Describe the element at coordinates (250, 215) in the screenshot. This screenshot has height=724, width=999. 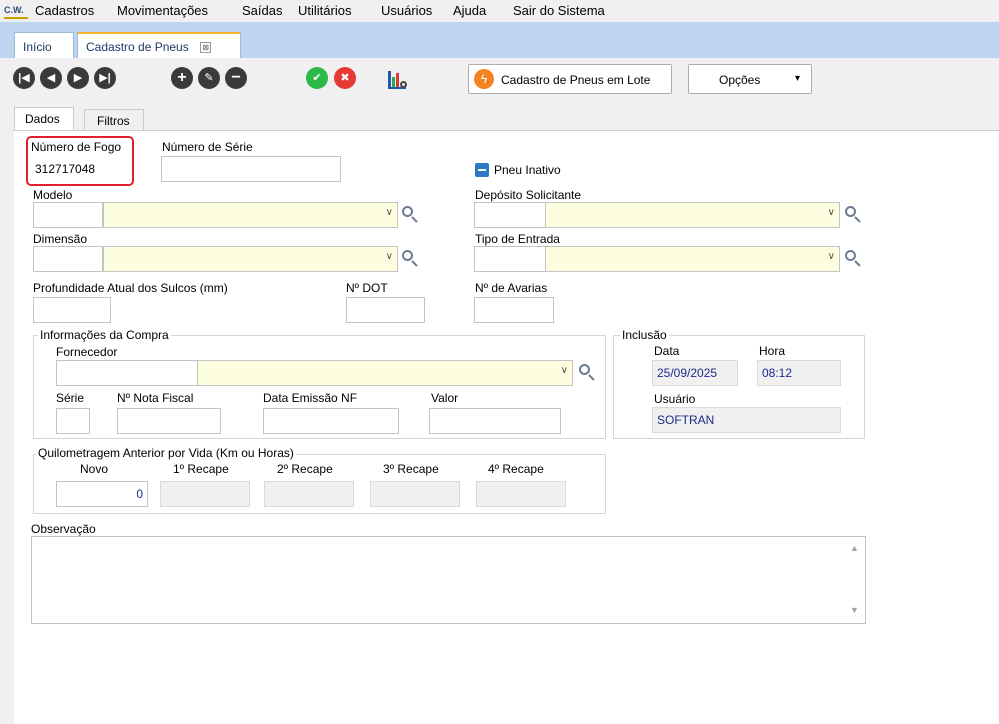
I see `modelo-combo: ∨` at that location.